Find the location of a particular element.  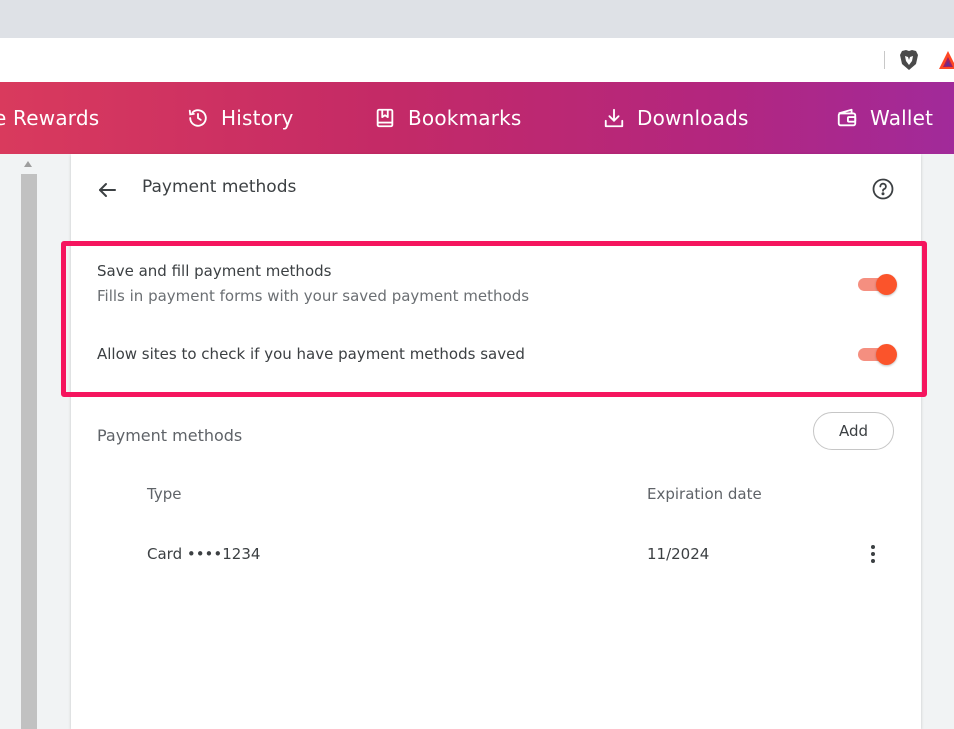

more-vert-icon is located at coordinates (873, 554).